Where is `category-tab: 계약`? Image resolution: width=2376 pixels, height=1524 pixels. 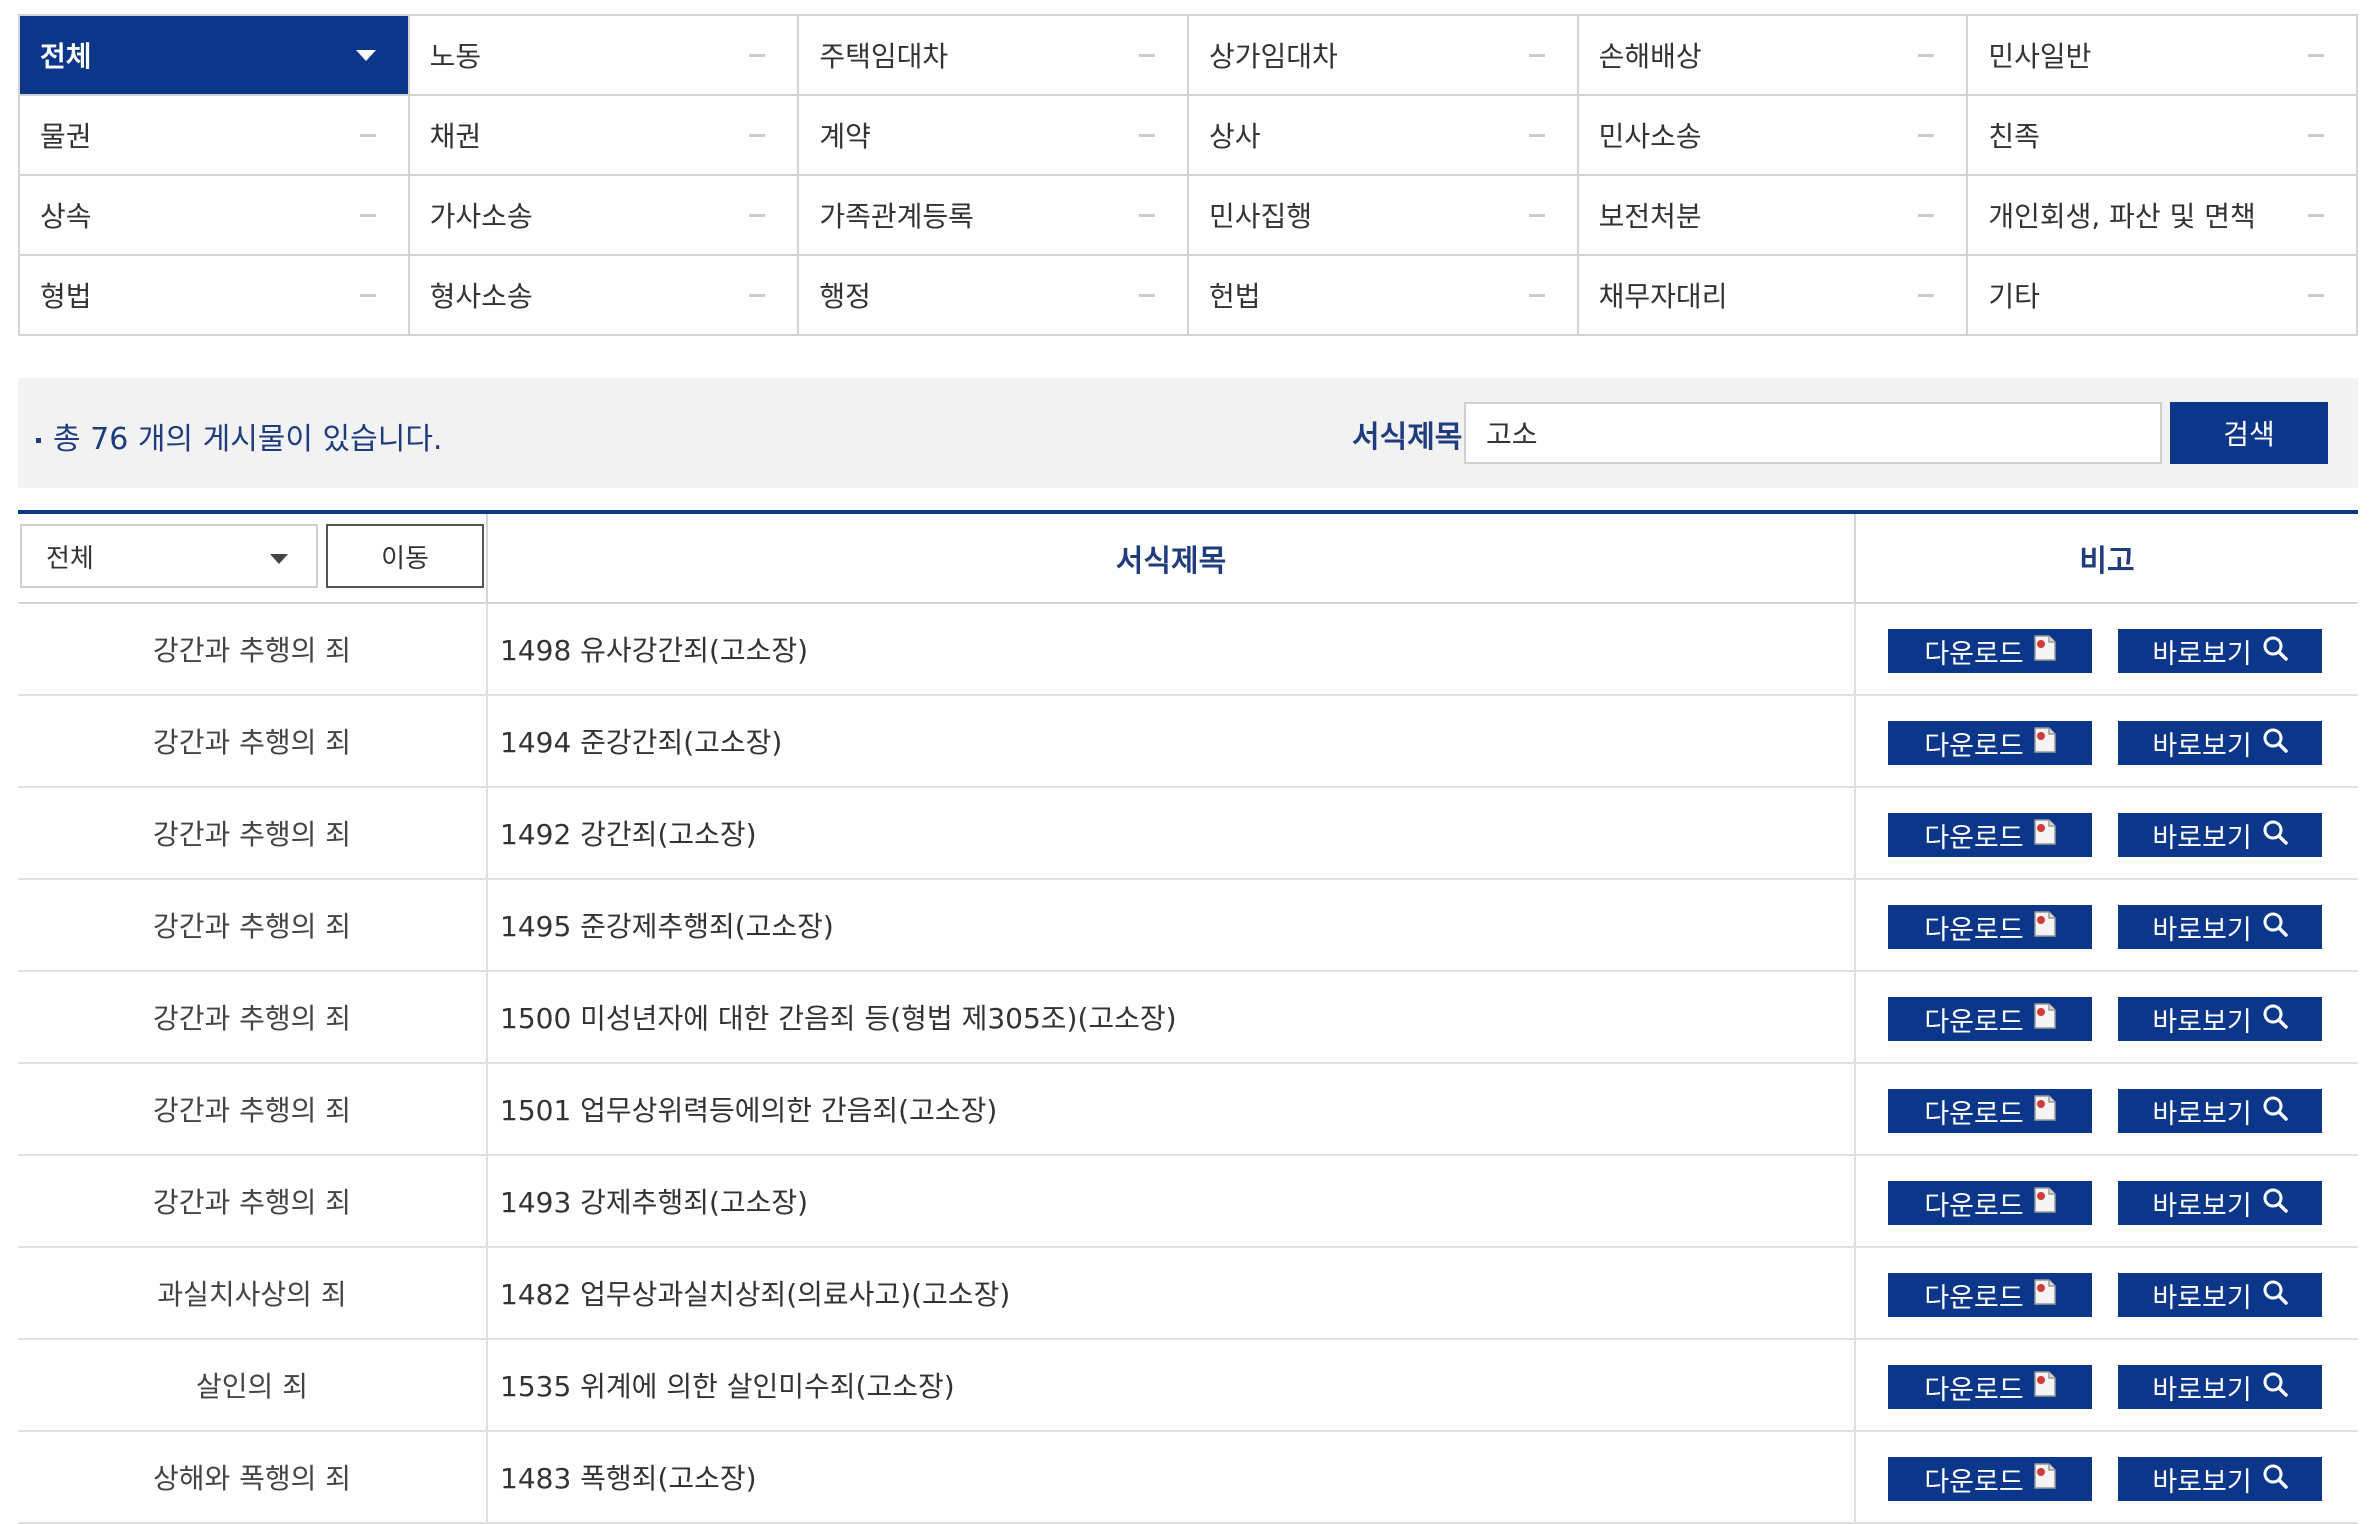 category-tab: 계약 is located at coordinates (994, 136).